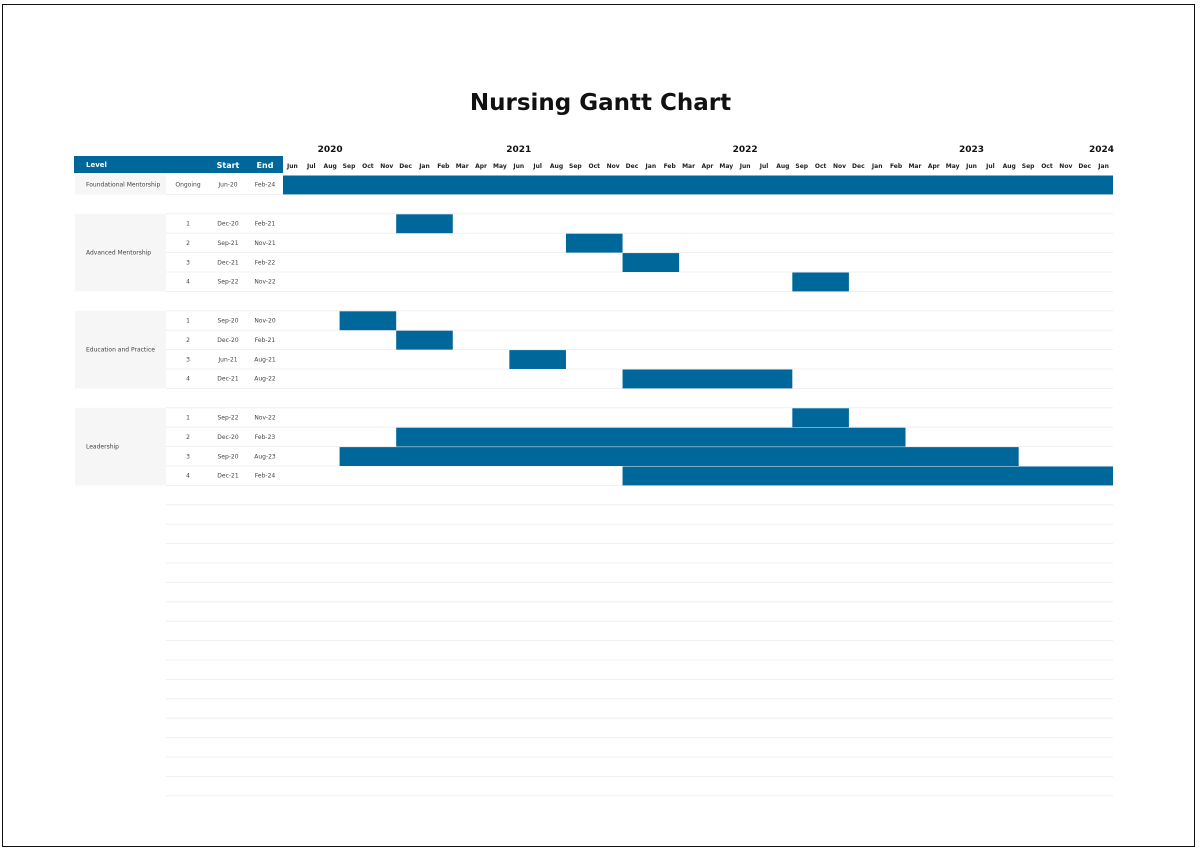 This screenshot has height=851, width=1201. Describe the element at coordinates (227, 185) in the screenshot. I see `task-start: Jun-20` at that location.